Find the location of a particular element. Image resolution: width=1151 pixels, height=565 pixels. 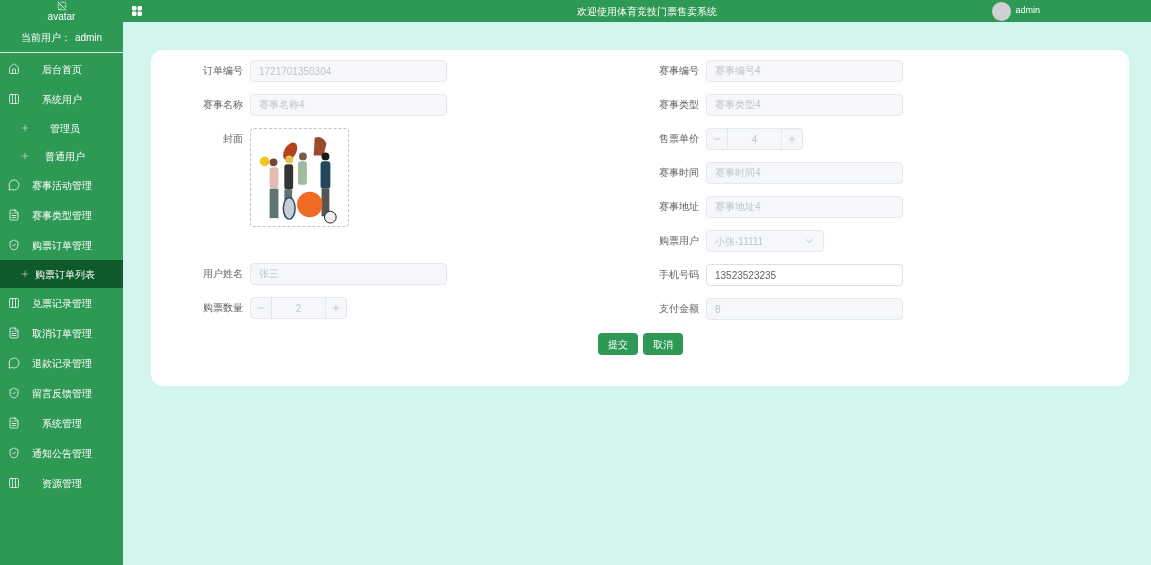

form-button: 取消 is located at coordinates (663, 344).